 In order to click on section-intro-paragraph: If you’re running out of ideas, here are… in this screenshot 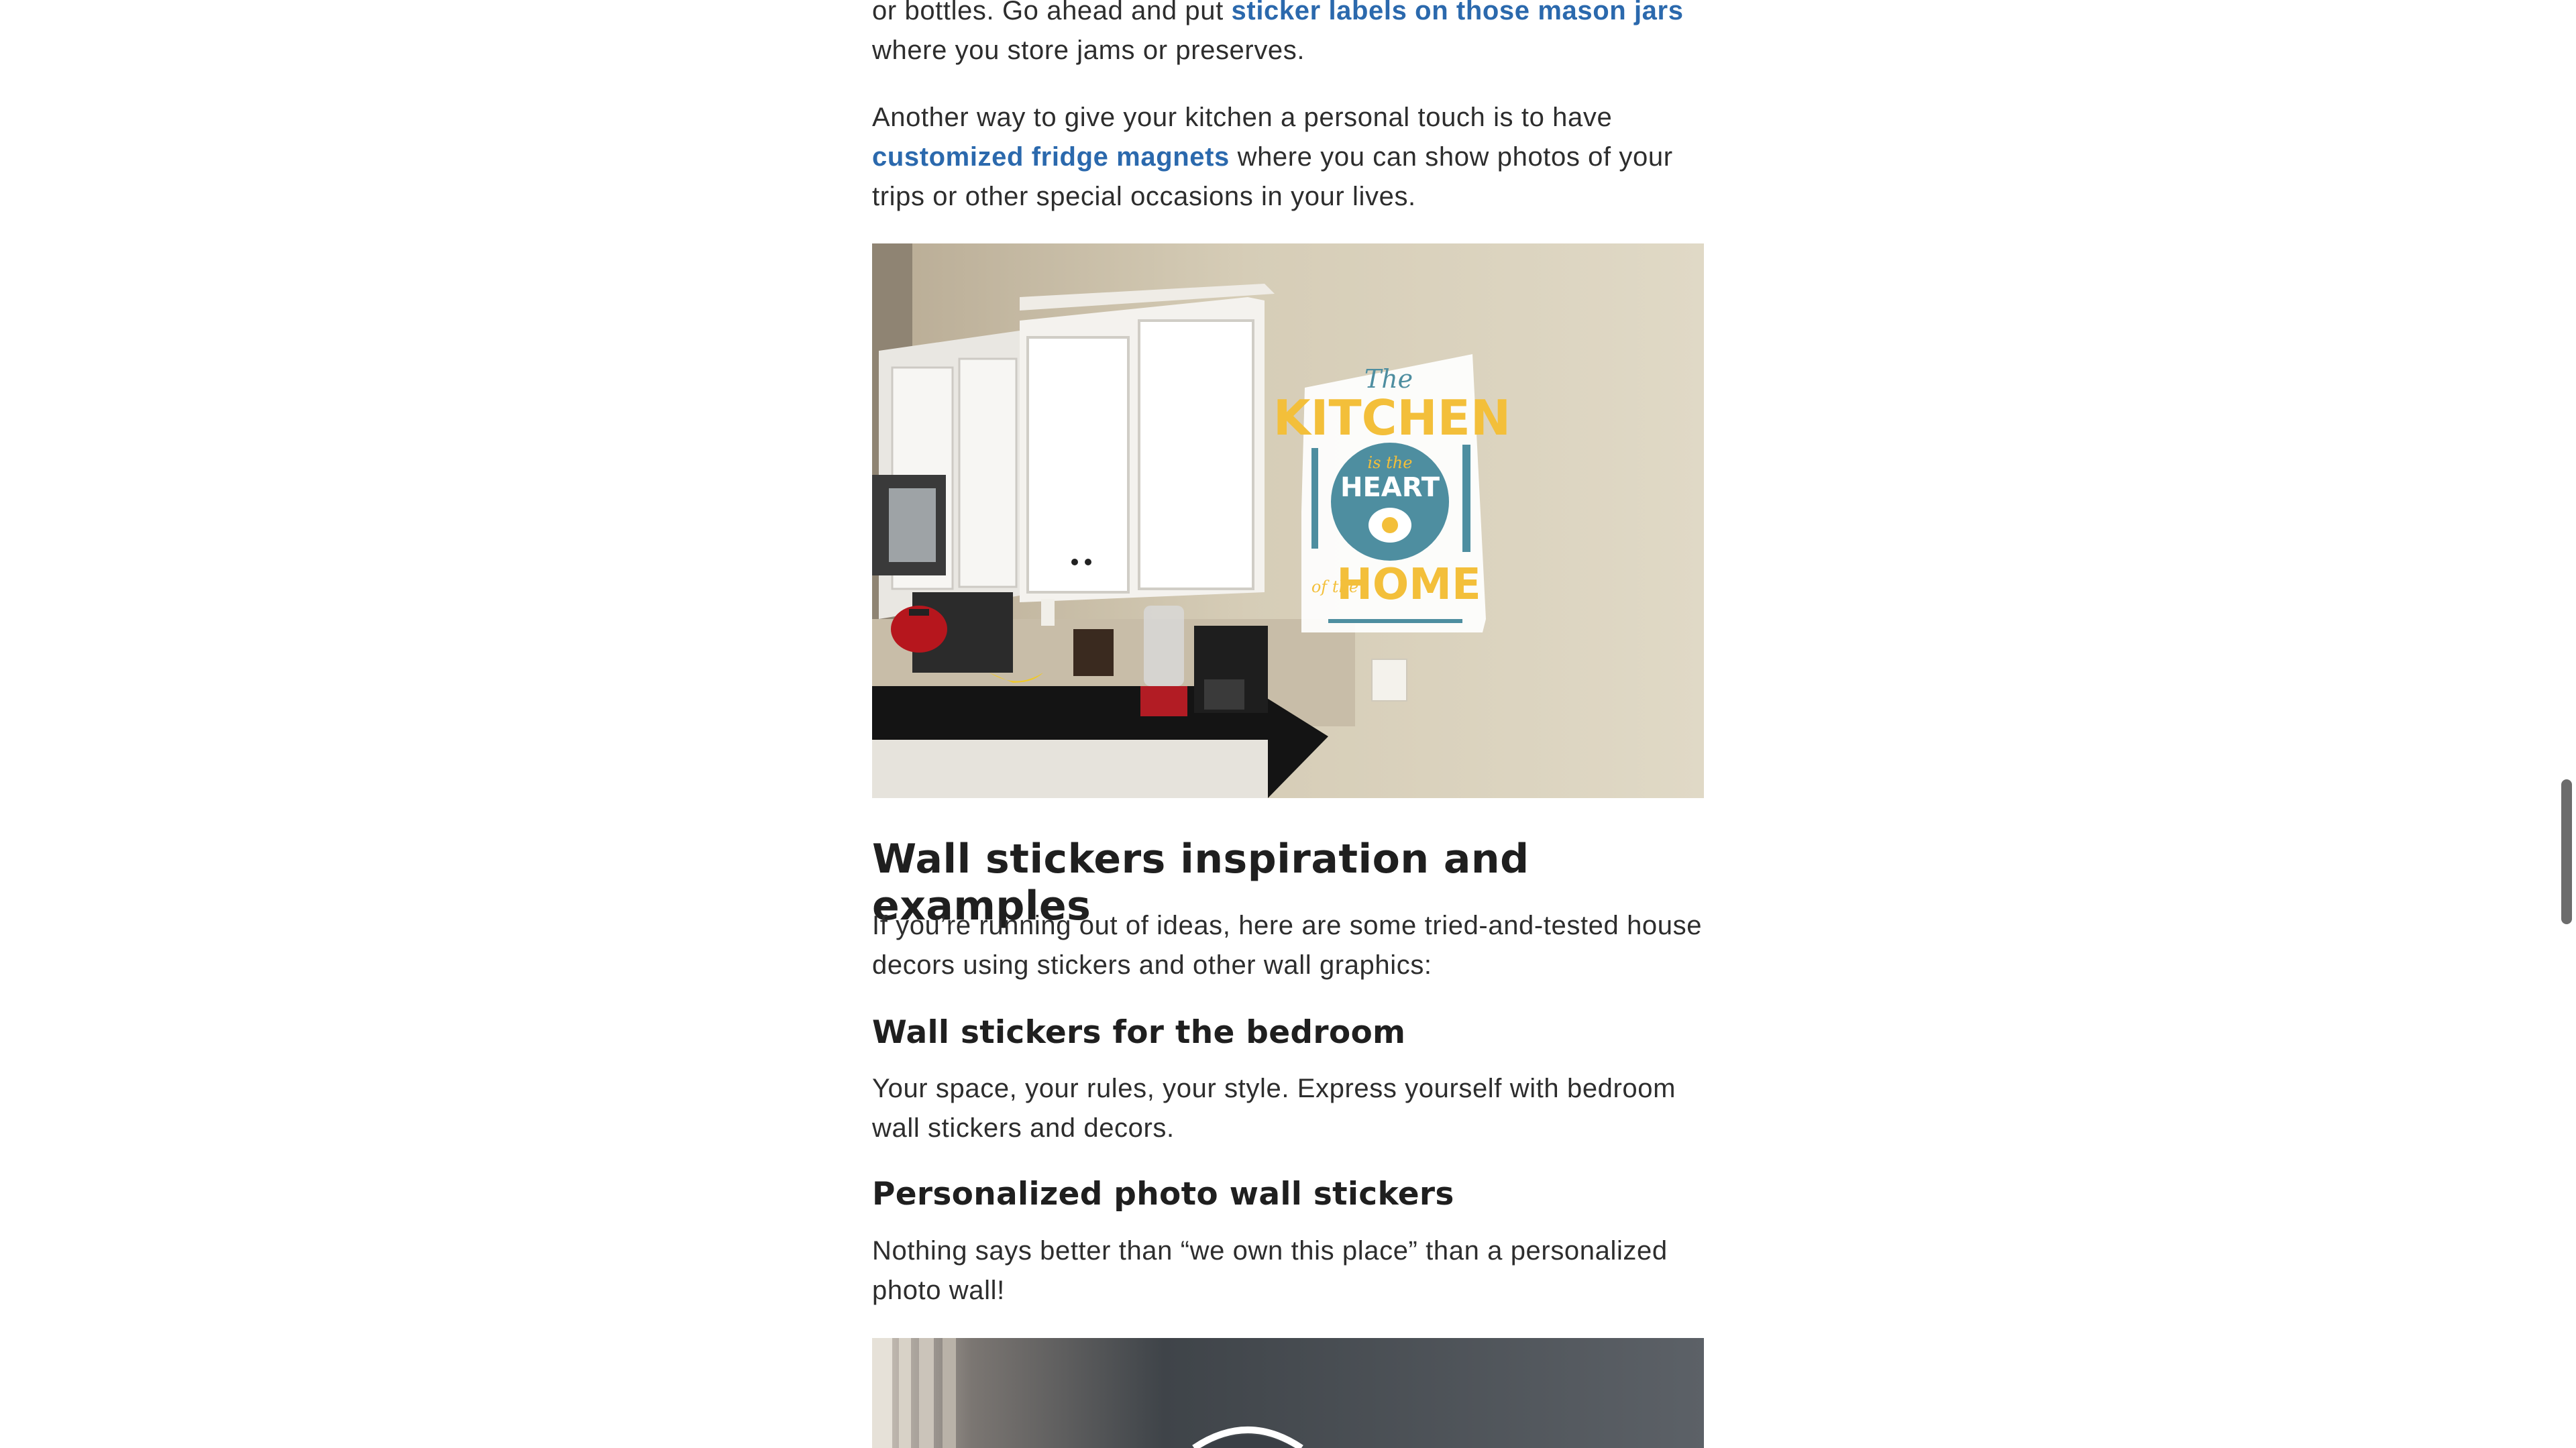, I will do `click(1287, 945)`.